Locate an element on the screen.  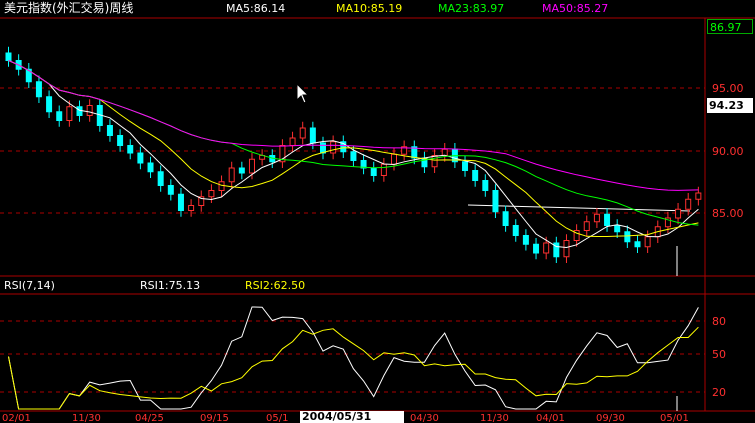
date-label-4: 05/1 is located at coordinates (277, 418).